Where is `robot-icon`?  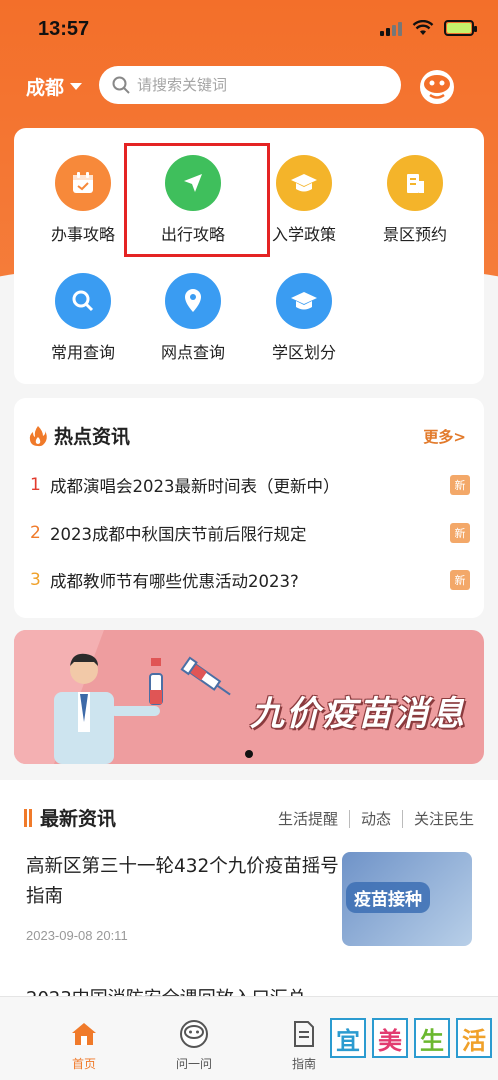 robot-icon is located at coordinates (194, 1034).